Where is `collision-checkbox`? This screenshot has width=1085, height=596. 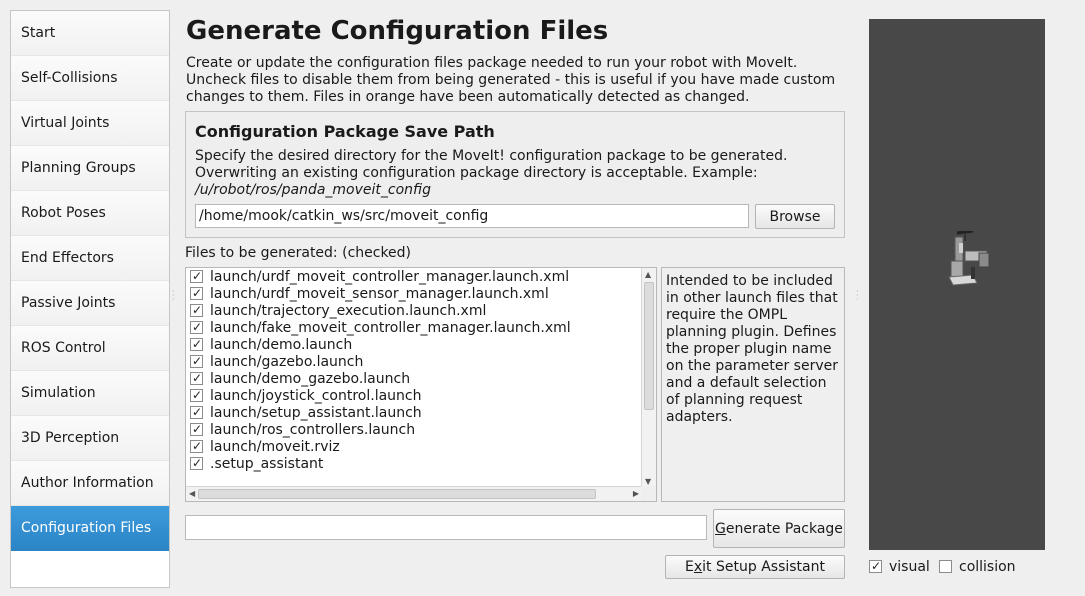
collision-checkbox is located at coordinates (945, 566).